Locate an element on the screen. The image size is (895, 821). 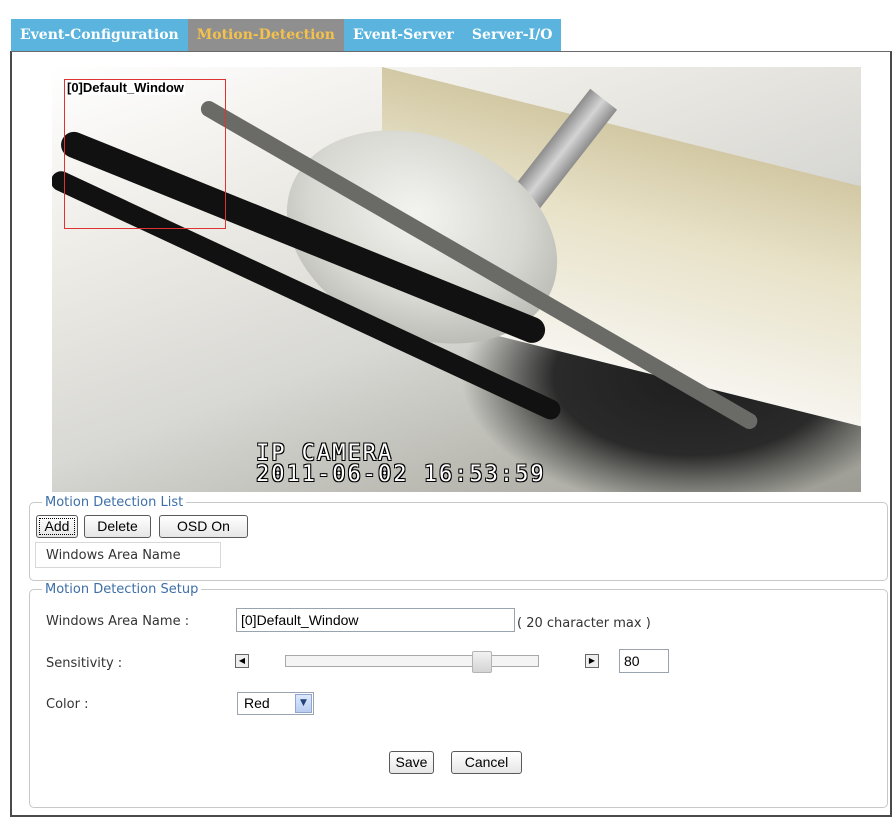
slider-left-icon: ◀ is located at coordinates (242, 661).